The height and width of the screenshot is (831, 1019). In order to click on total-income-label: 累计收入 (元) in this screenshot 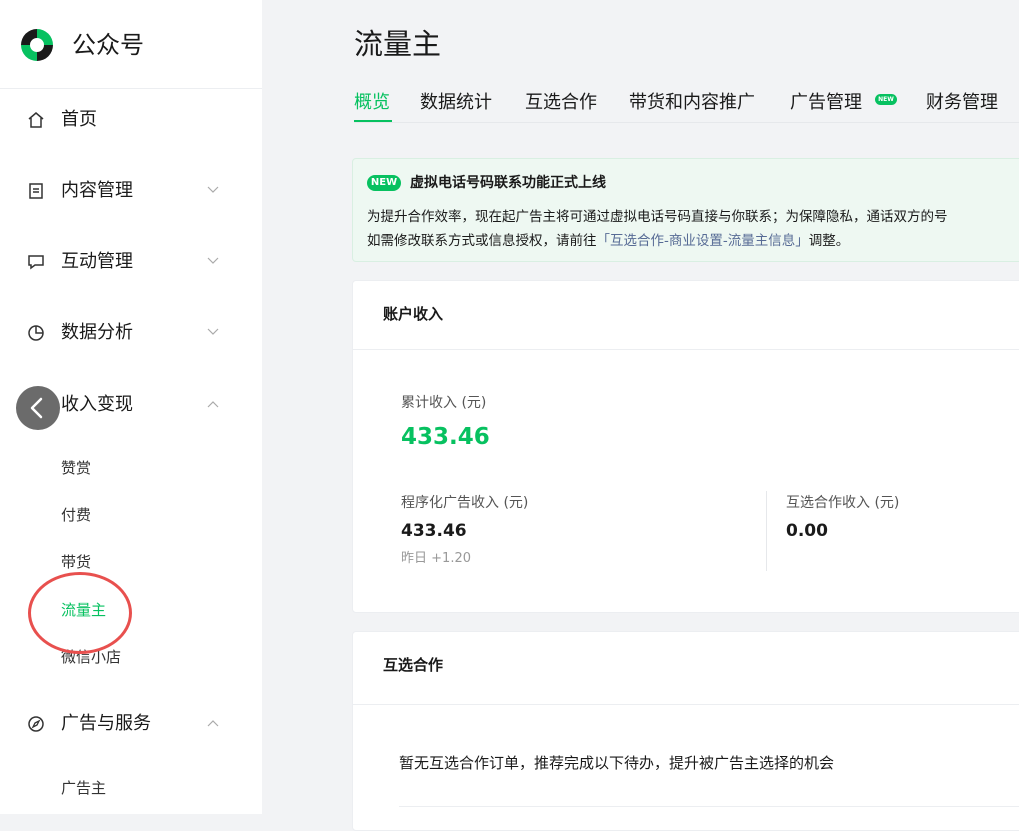, I will do `click(444, 403)`.